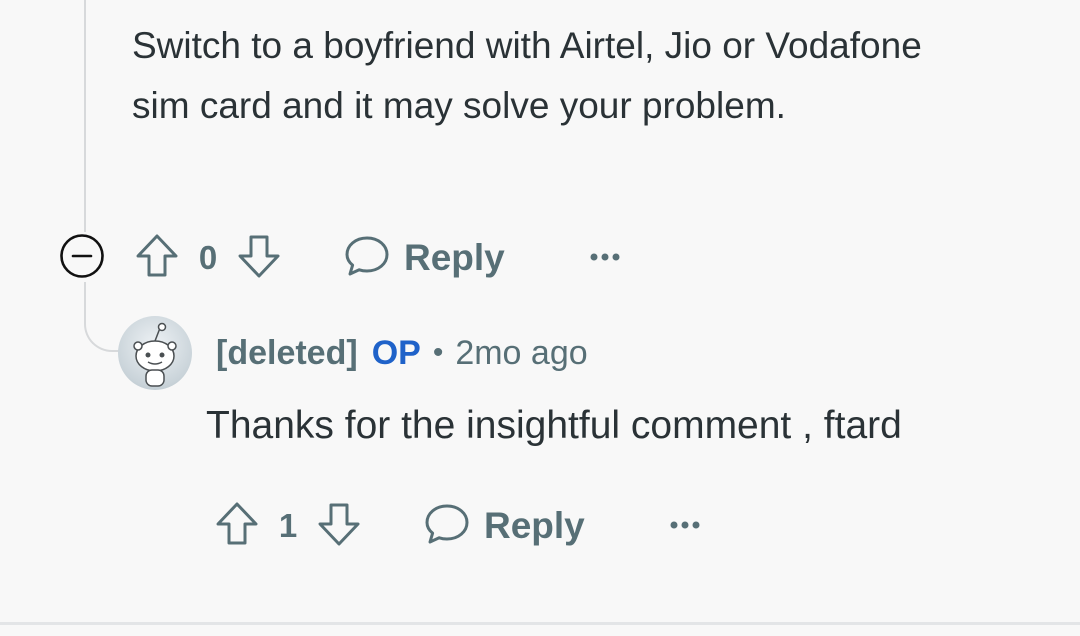 Image resolution: width=1080 pixels, height=636 pixels. I want to click on snoo-avatar-icon, so click(155, 353).